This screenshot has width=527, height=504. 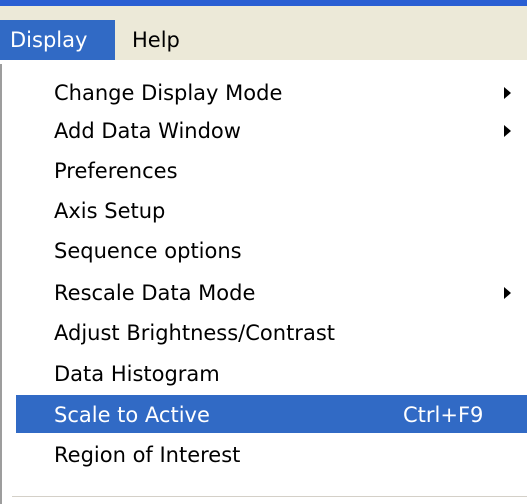 What do you see at coordinates (271, 171) in the screenshot?
I see `menu-item-preferences: Preferences` at bounding box center [271, 171].